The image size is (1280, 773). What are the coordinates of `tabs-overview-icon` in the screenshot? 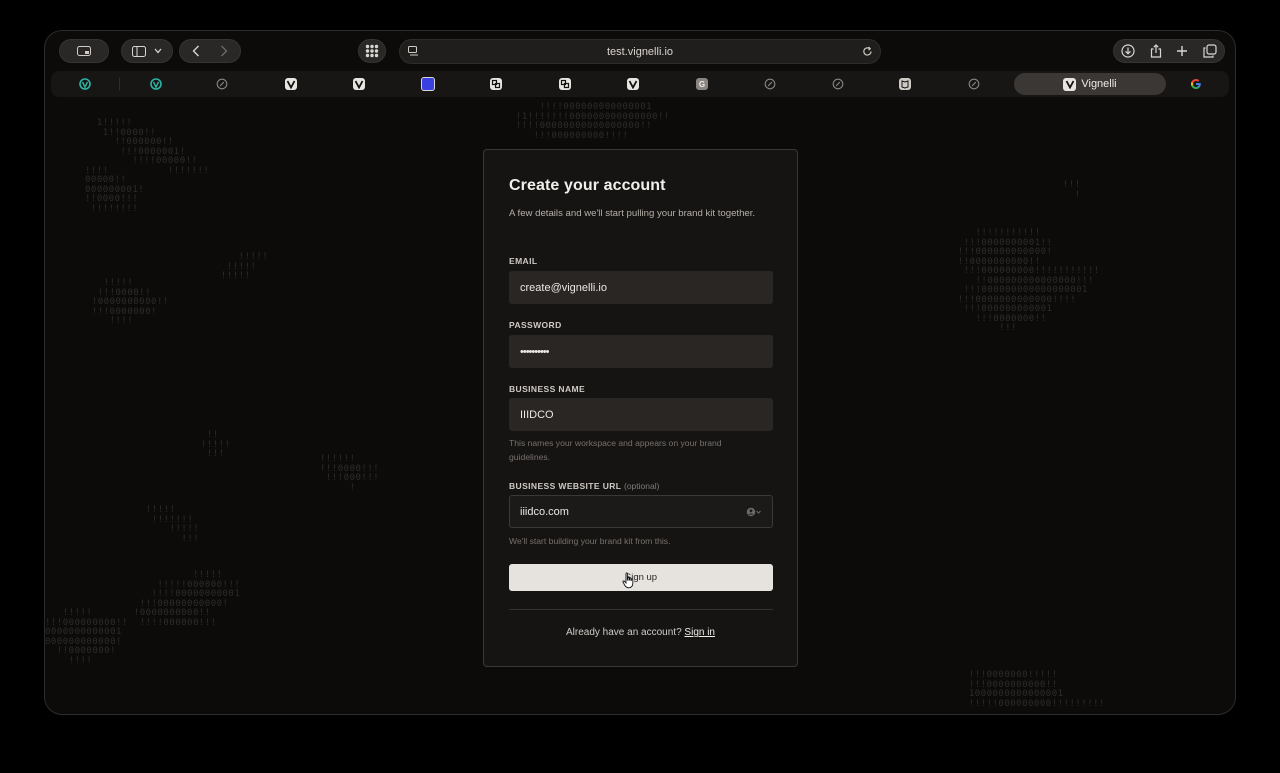 It's located at (1210, 51).